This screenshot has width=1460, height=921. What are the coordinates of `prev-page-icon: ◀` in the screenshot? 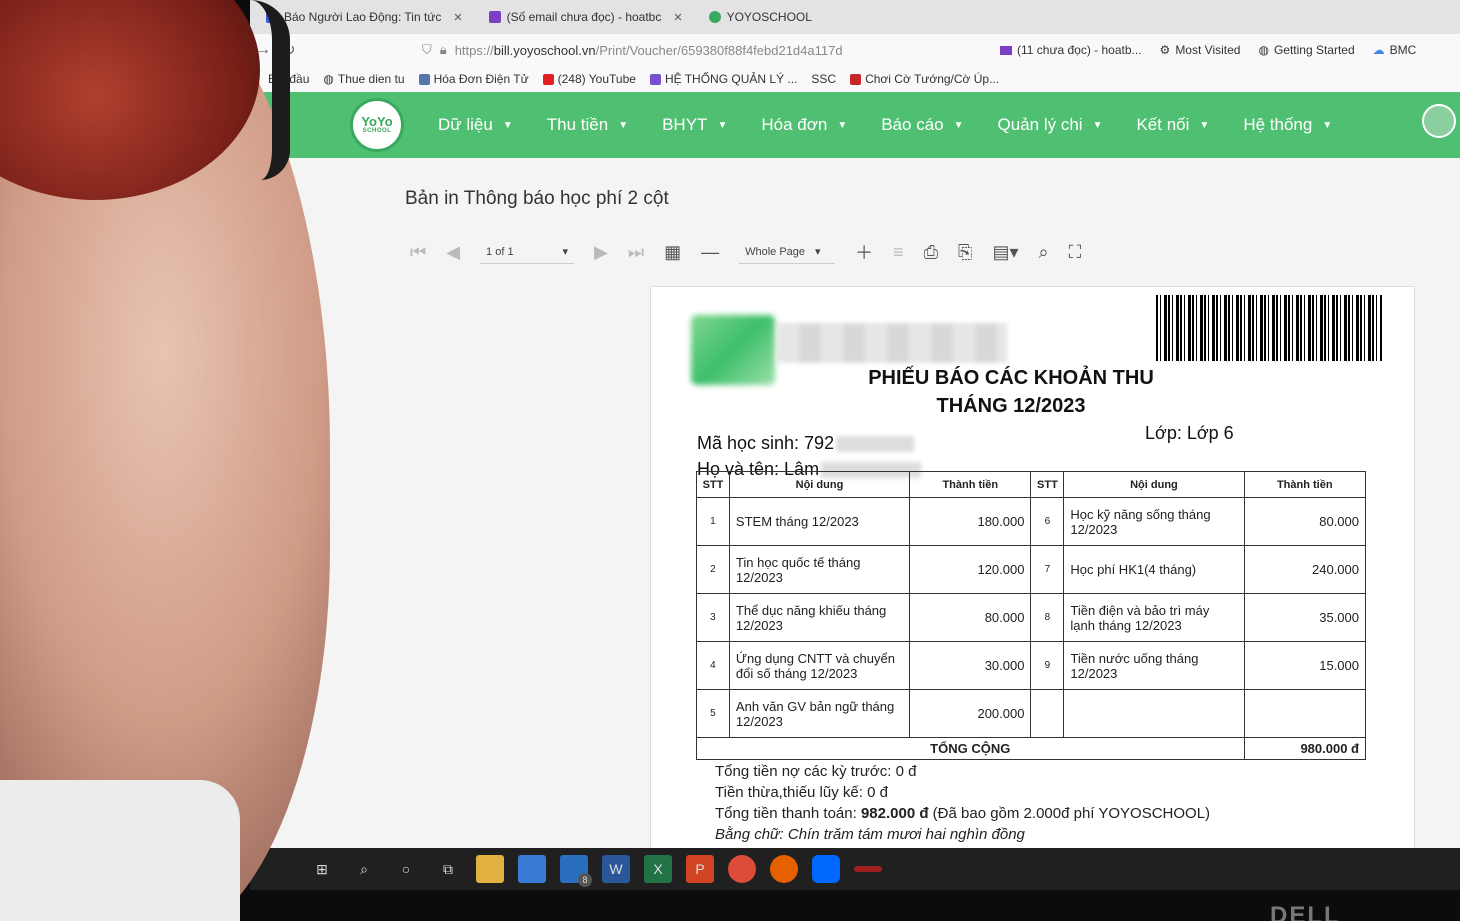 It's located at (453, 252).